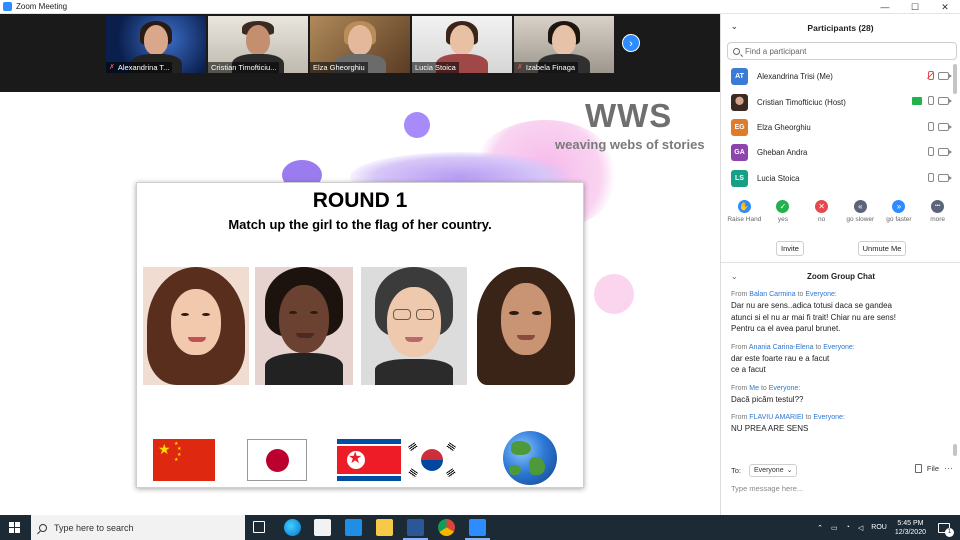 The width and height of the screenshot is (960, 540). I want to click on chrome-icon, so click(446, 527).